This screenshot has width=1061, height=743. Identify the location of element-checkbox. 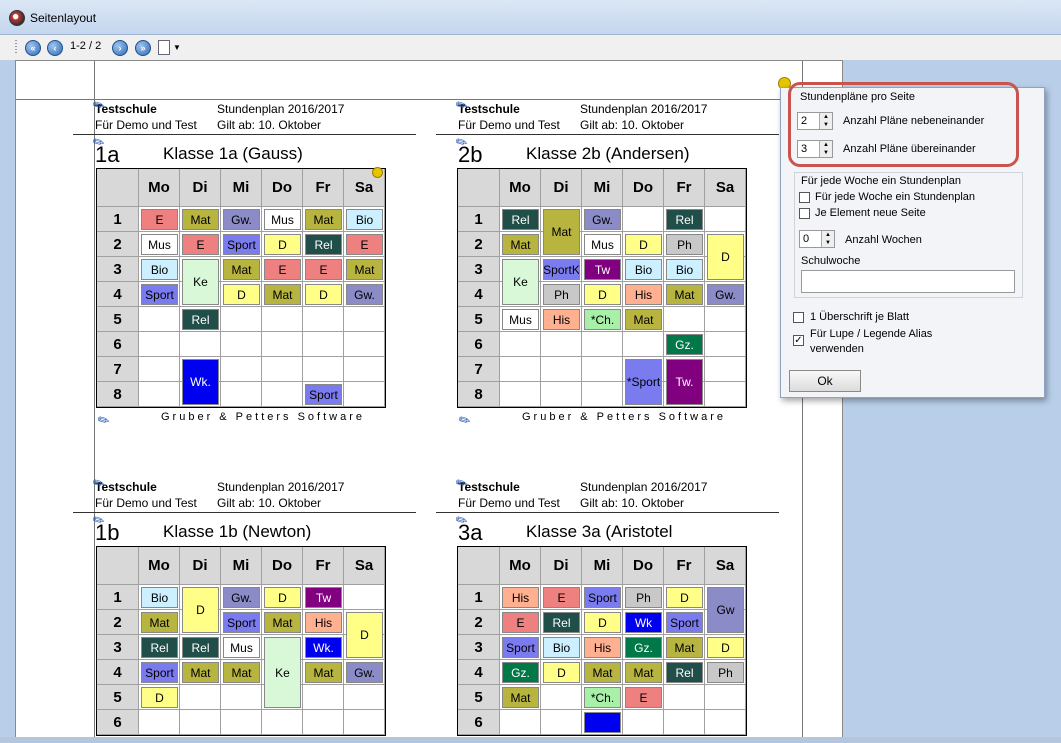
(804, 213).